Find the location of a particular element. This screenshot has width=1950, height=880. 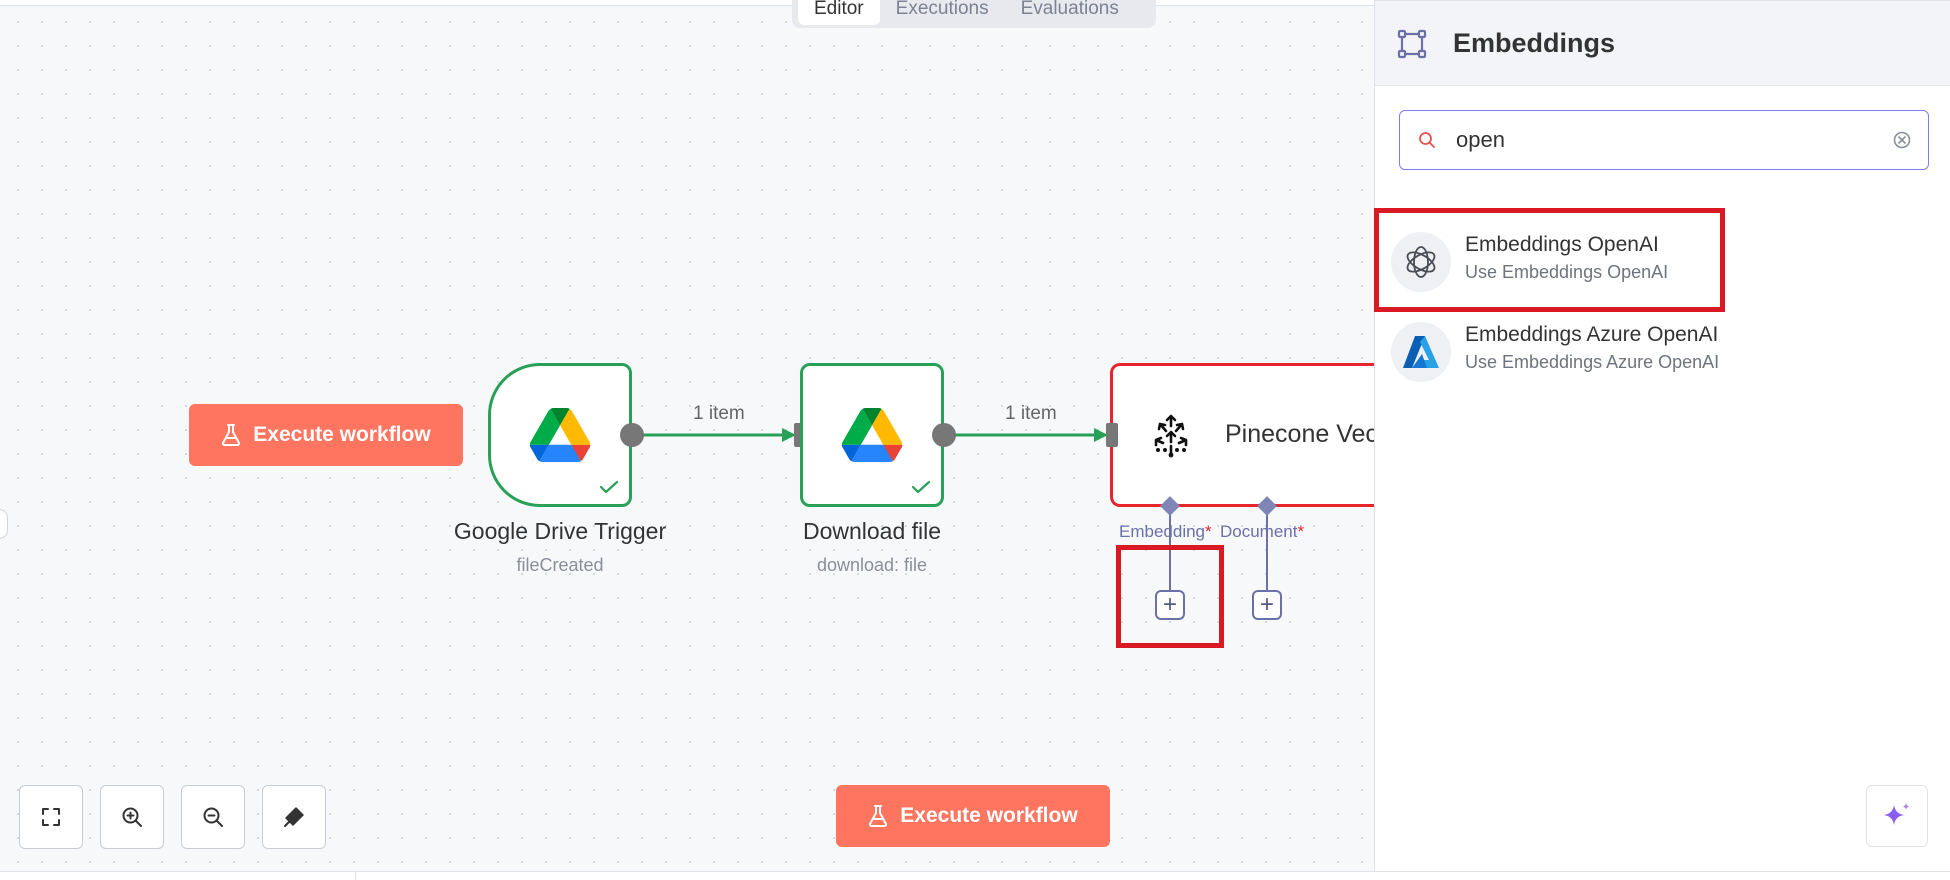

fit-view-button is located at coordinates (51, 817).